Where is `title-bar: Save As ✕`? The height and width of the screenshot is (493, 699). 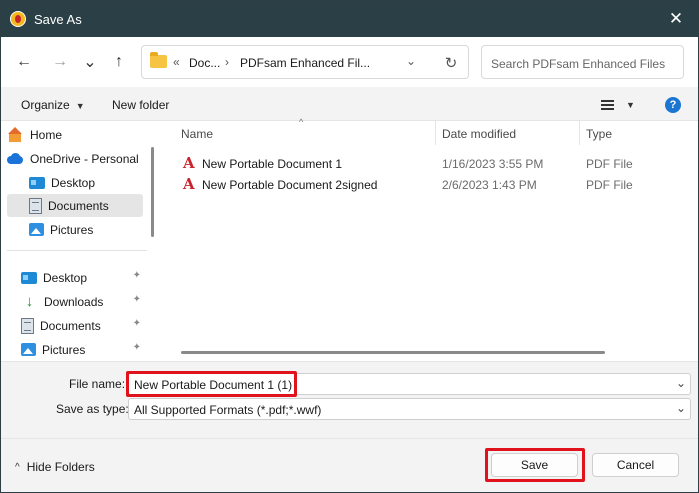 title-bar: Save As ✕ is located at coordinates (349, 19).